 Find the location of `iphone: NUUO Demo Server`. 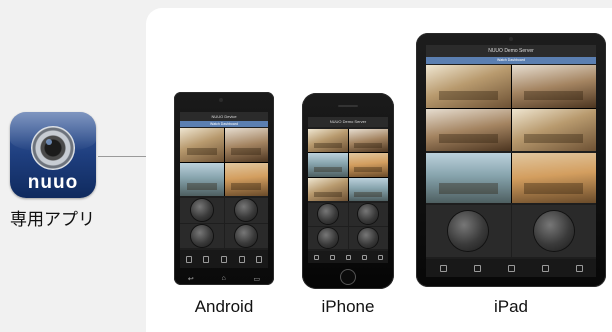

iphone: NUUO Demo Server is located at coordinates (348, 191).